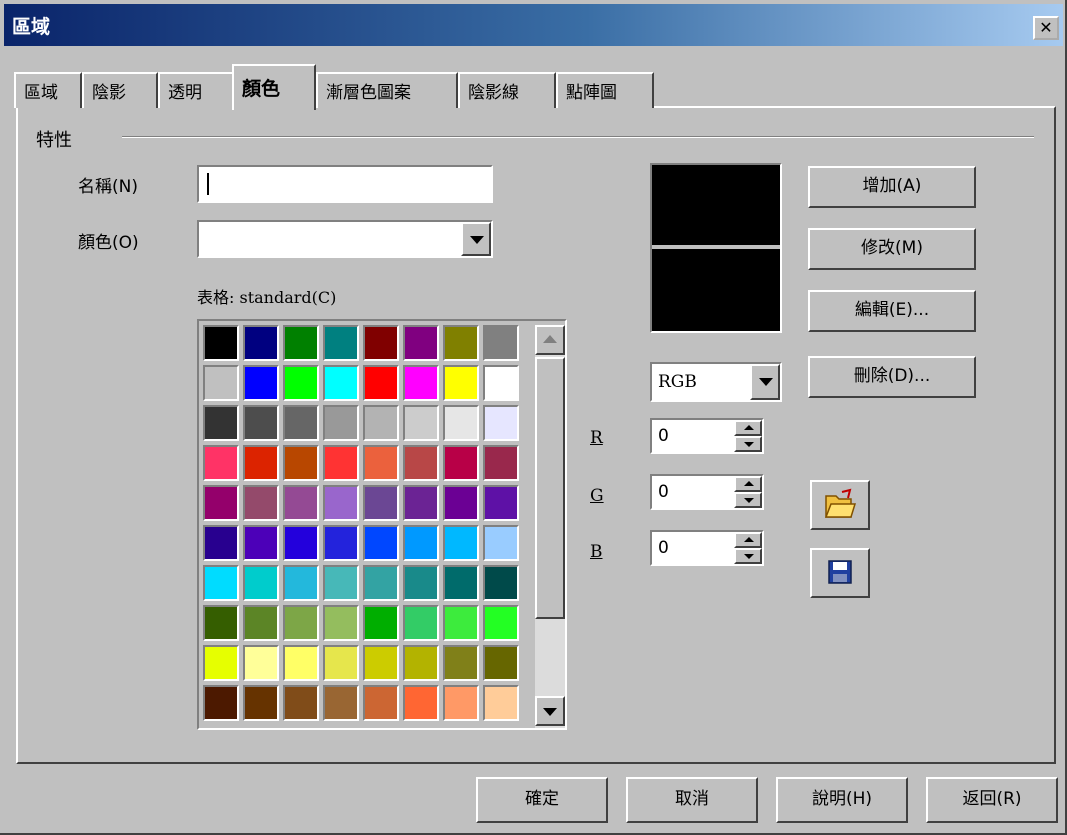  What do you see at coordinates (892, 187) in the screenshot?
I see `add-button: 增加(A)` at bounding box center [892, 187].